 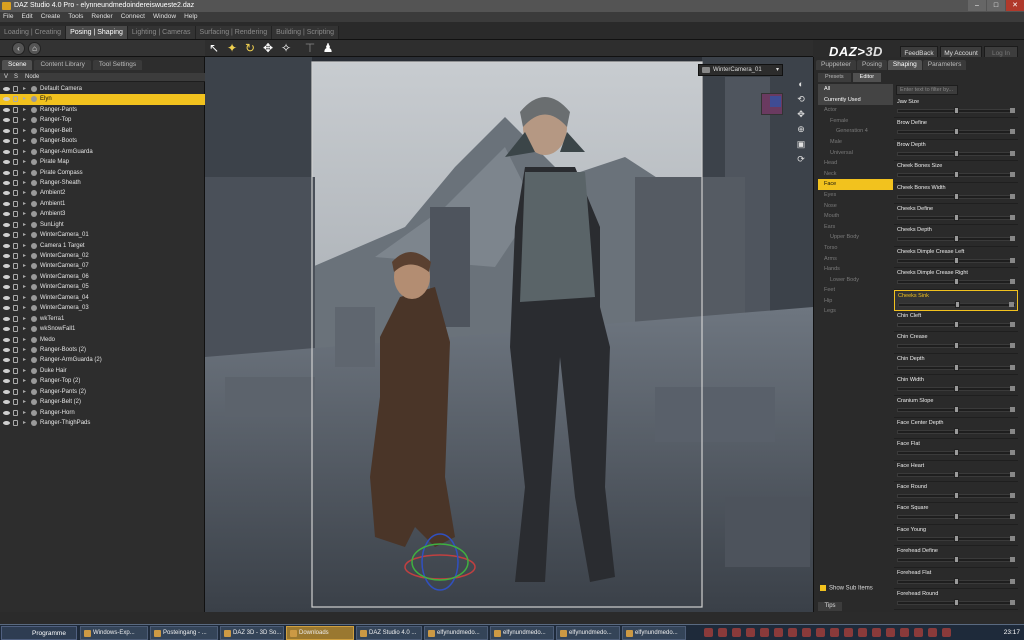 What do you see at coordinates (956, 472) in the screenshot?
I see `morph-slider: Face Heart` at bounding box center [956, 472].